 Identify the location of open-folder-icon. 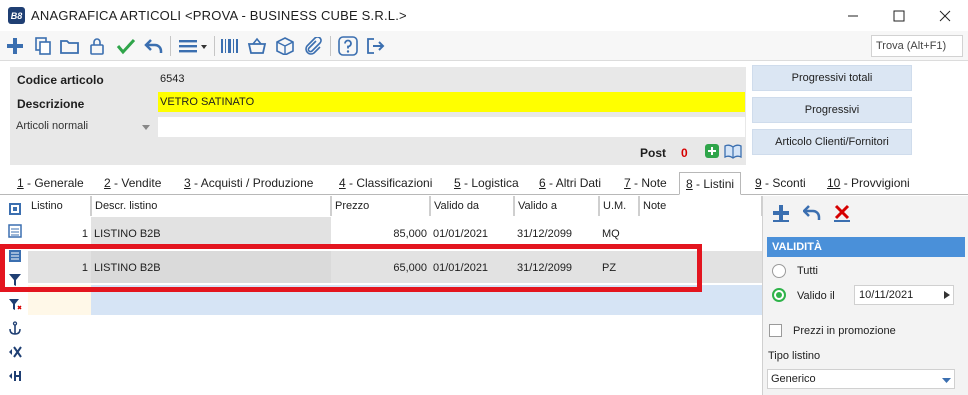
(70, 46).